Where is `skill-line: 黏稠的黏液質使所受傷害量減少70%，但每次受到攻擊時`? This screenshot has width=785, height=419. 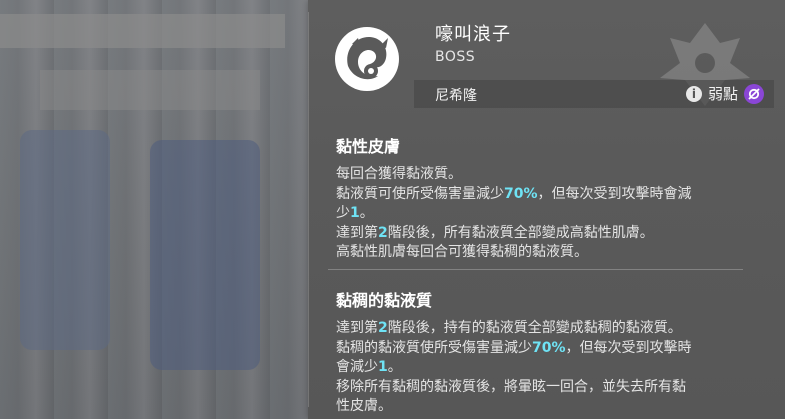
skill-line: 黏稠的黏液質使所受傷害量減少70%，但每次受到攻擊時 is located at coordinates (514, 347).